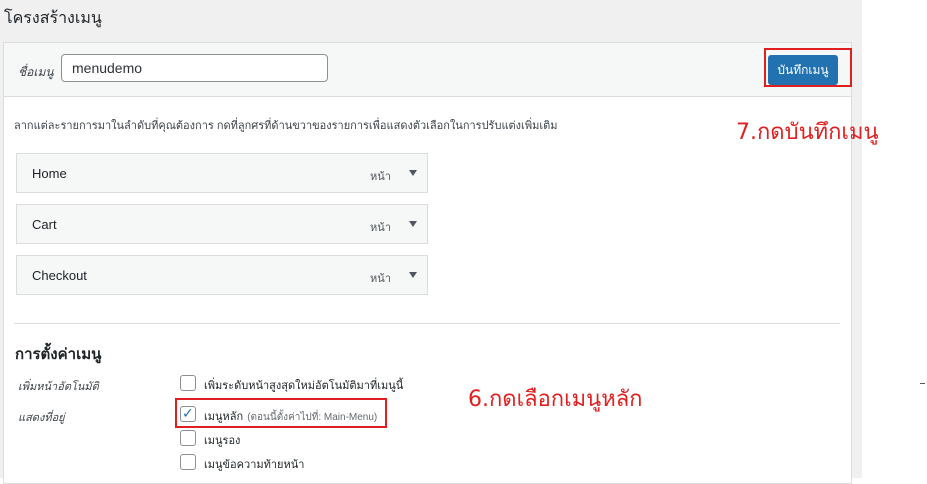 The image size is (927, 484). What do you see at coordinates (36, 72) in the screenshot?
I see `menu-name-label: ชื่อเมนู` at bounding box center [36, 72].